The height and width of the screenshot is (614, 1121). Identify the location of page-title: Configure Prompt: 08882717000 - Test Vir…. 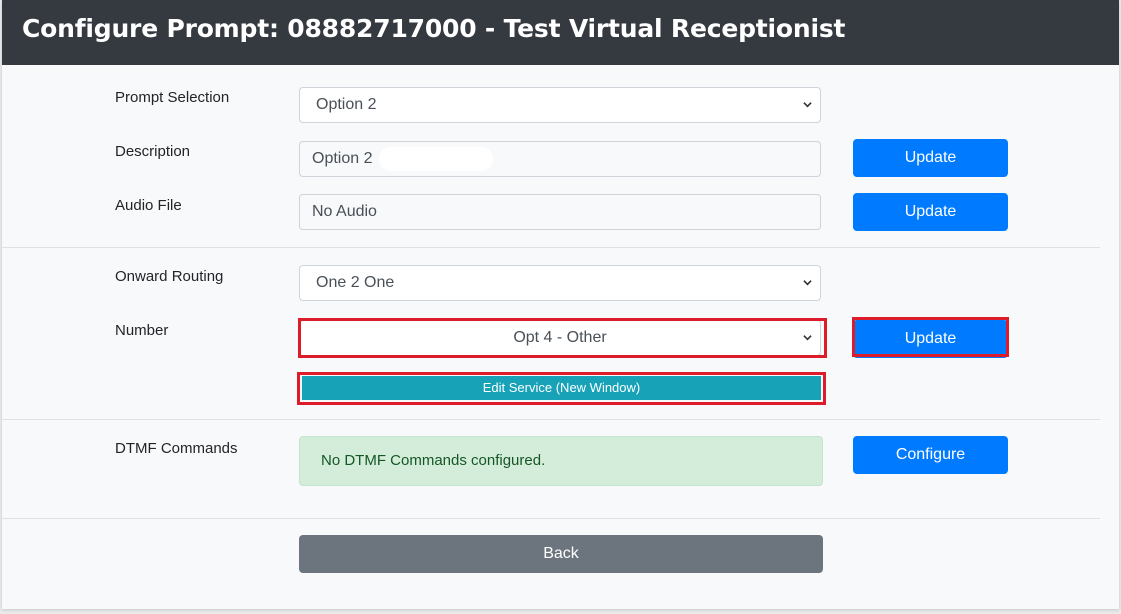
(434, 28).